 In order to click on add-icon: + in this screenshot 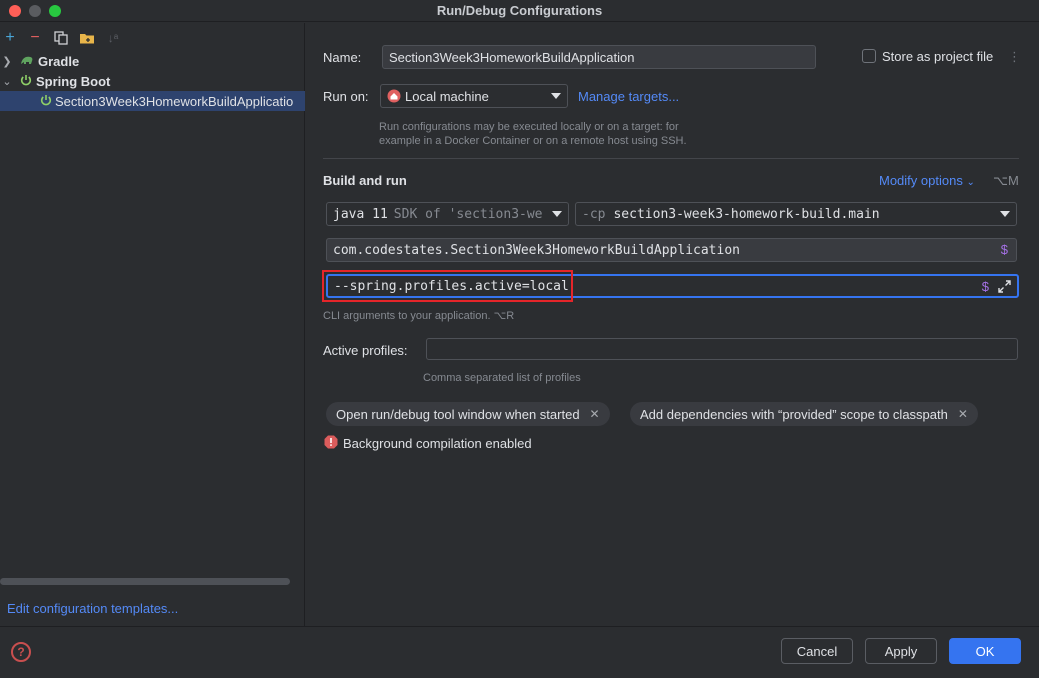, I will do `click(10, 38)`.